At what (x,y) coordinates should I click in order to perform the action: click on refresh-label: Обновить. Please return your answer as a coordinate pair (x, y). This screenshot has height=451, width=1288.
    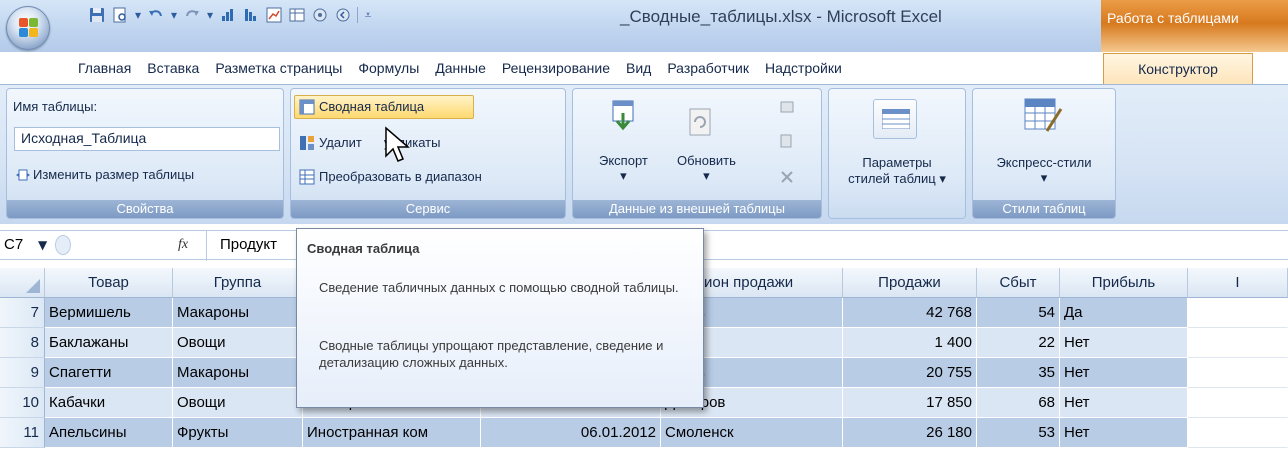
    Looking at the image, I should click on (706, 160).